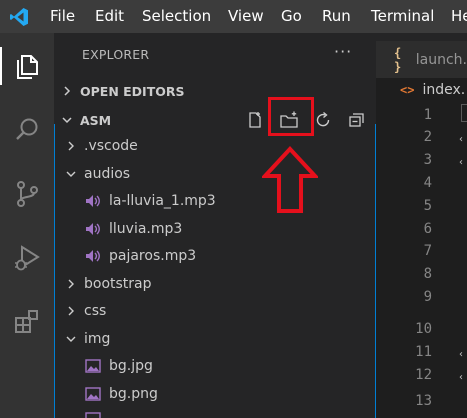  I want to click on line-number: 1, so click(427, 115).